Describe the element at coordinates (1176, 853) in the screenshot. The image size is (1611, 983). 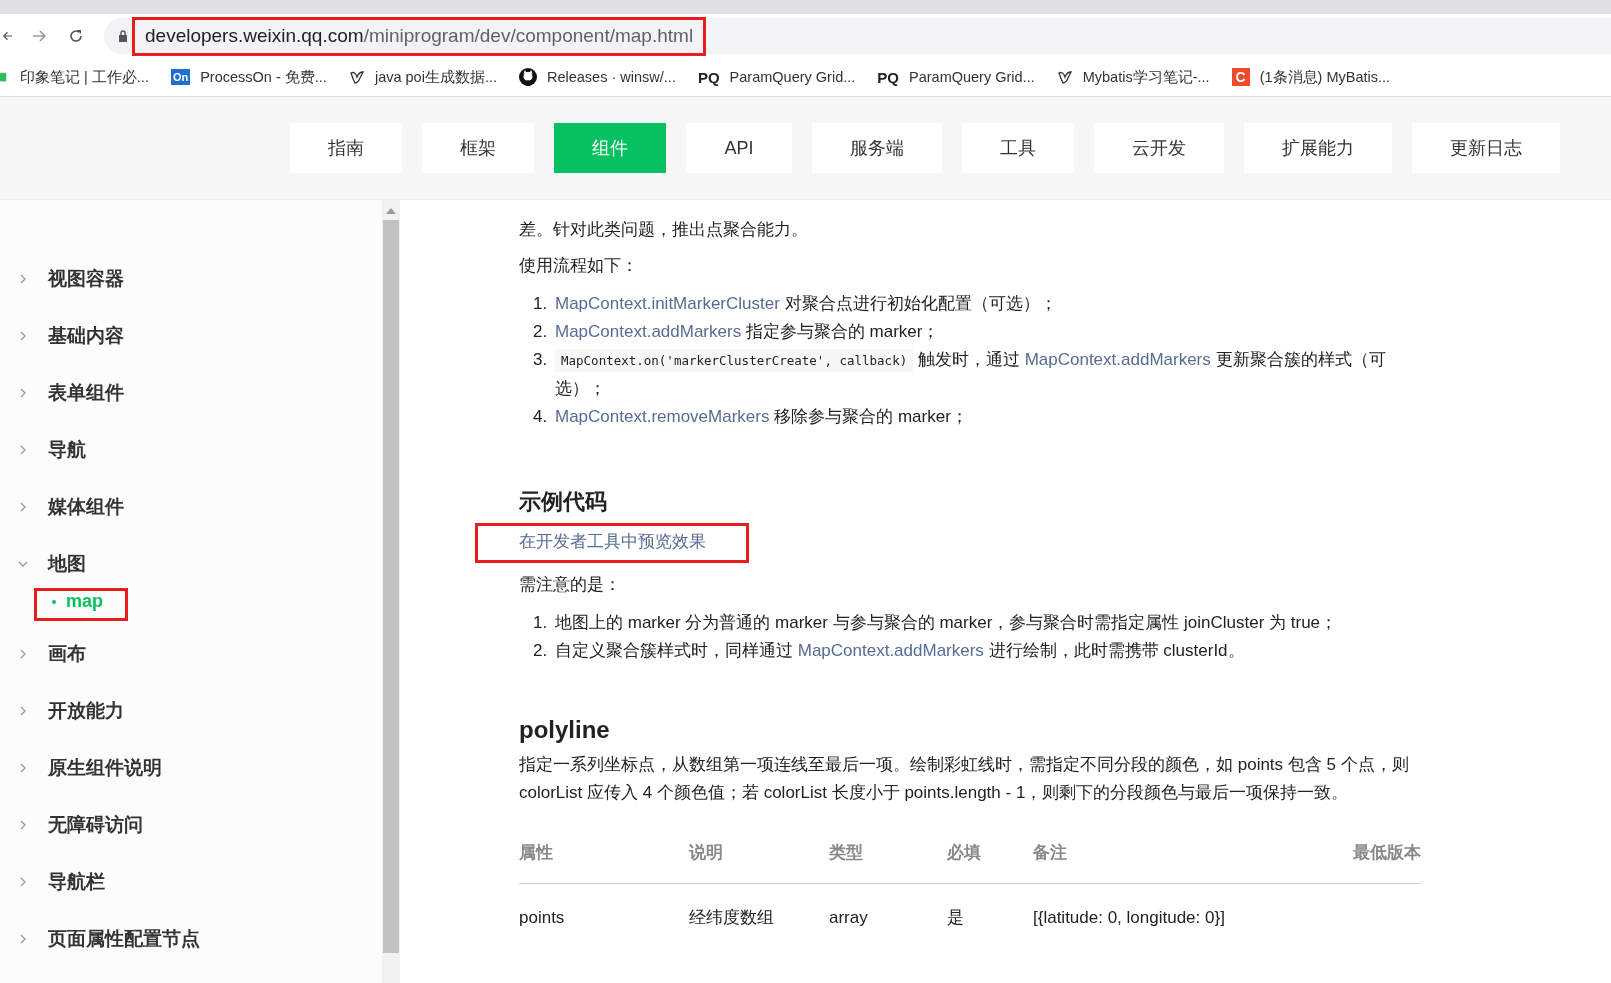
I see `column-header: 备注` at that location.